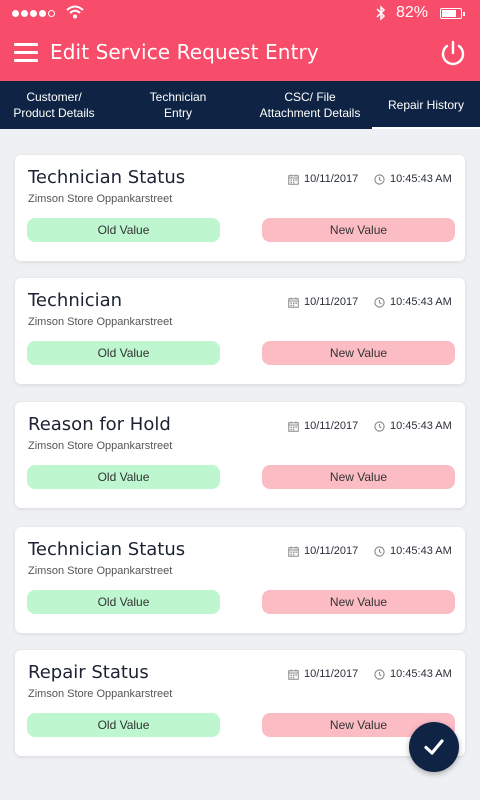  I want to click on tab-technician-entry: Technician Entry, so click(178, 105).